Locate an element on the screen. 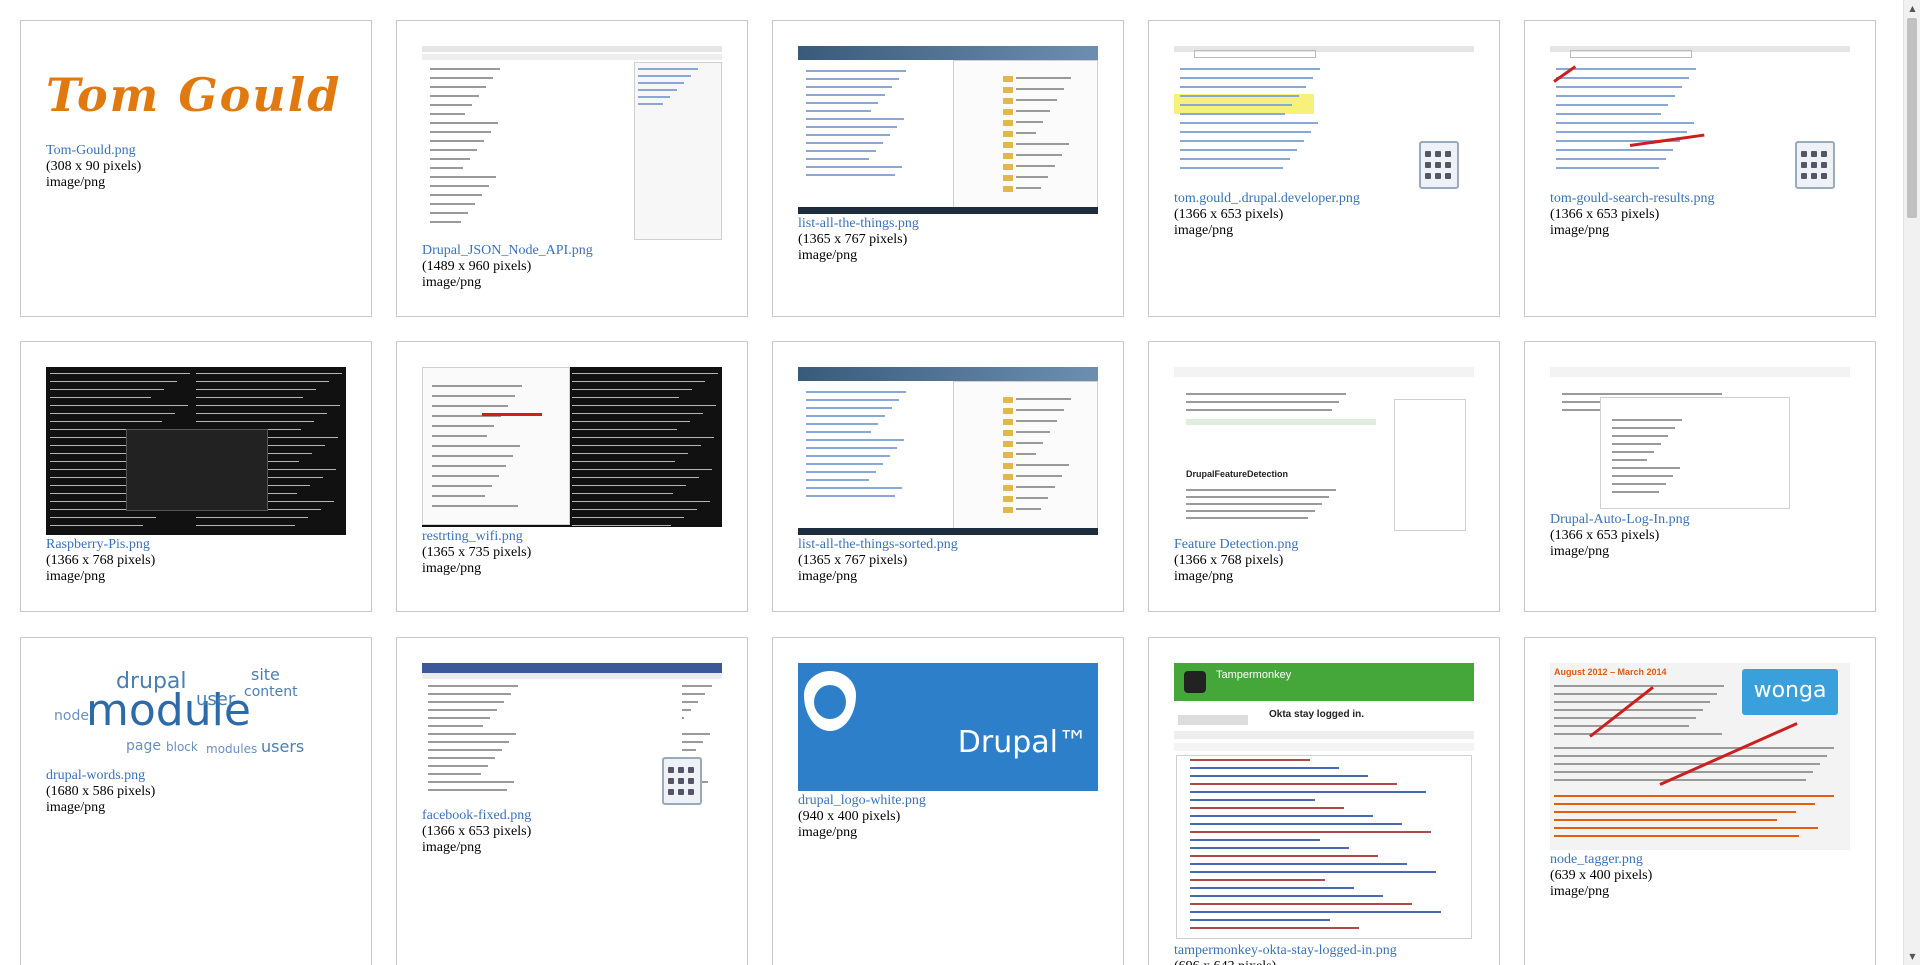  filename-link: restrting_wifi.png is located at coordinates (476, 537).